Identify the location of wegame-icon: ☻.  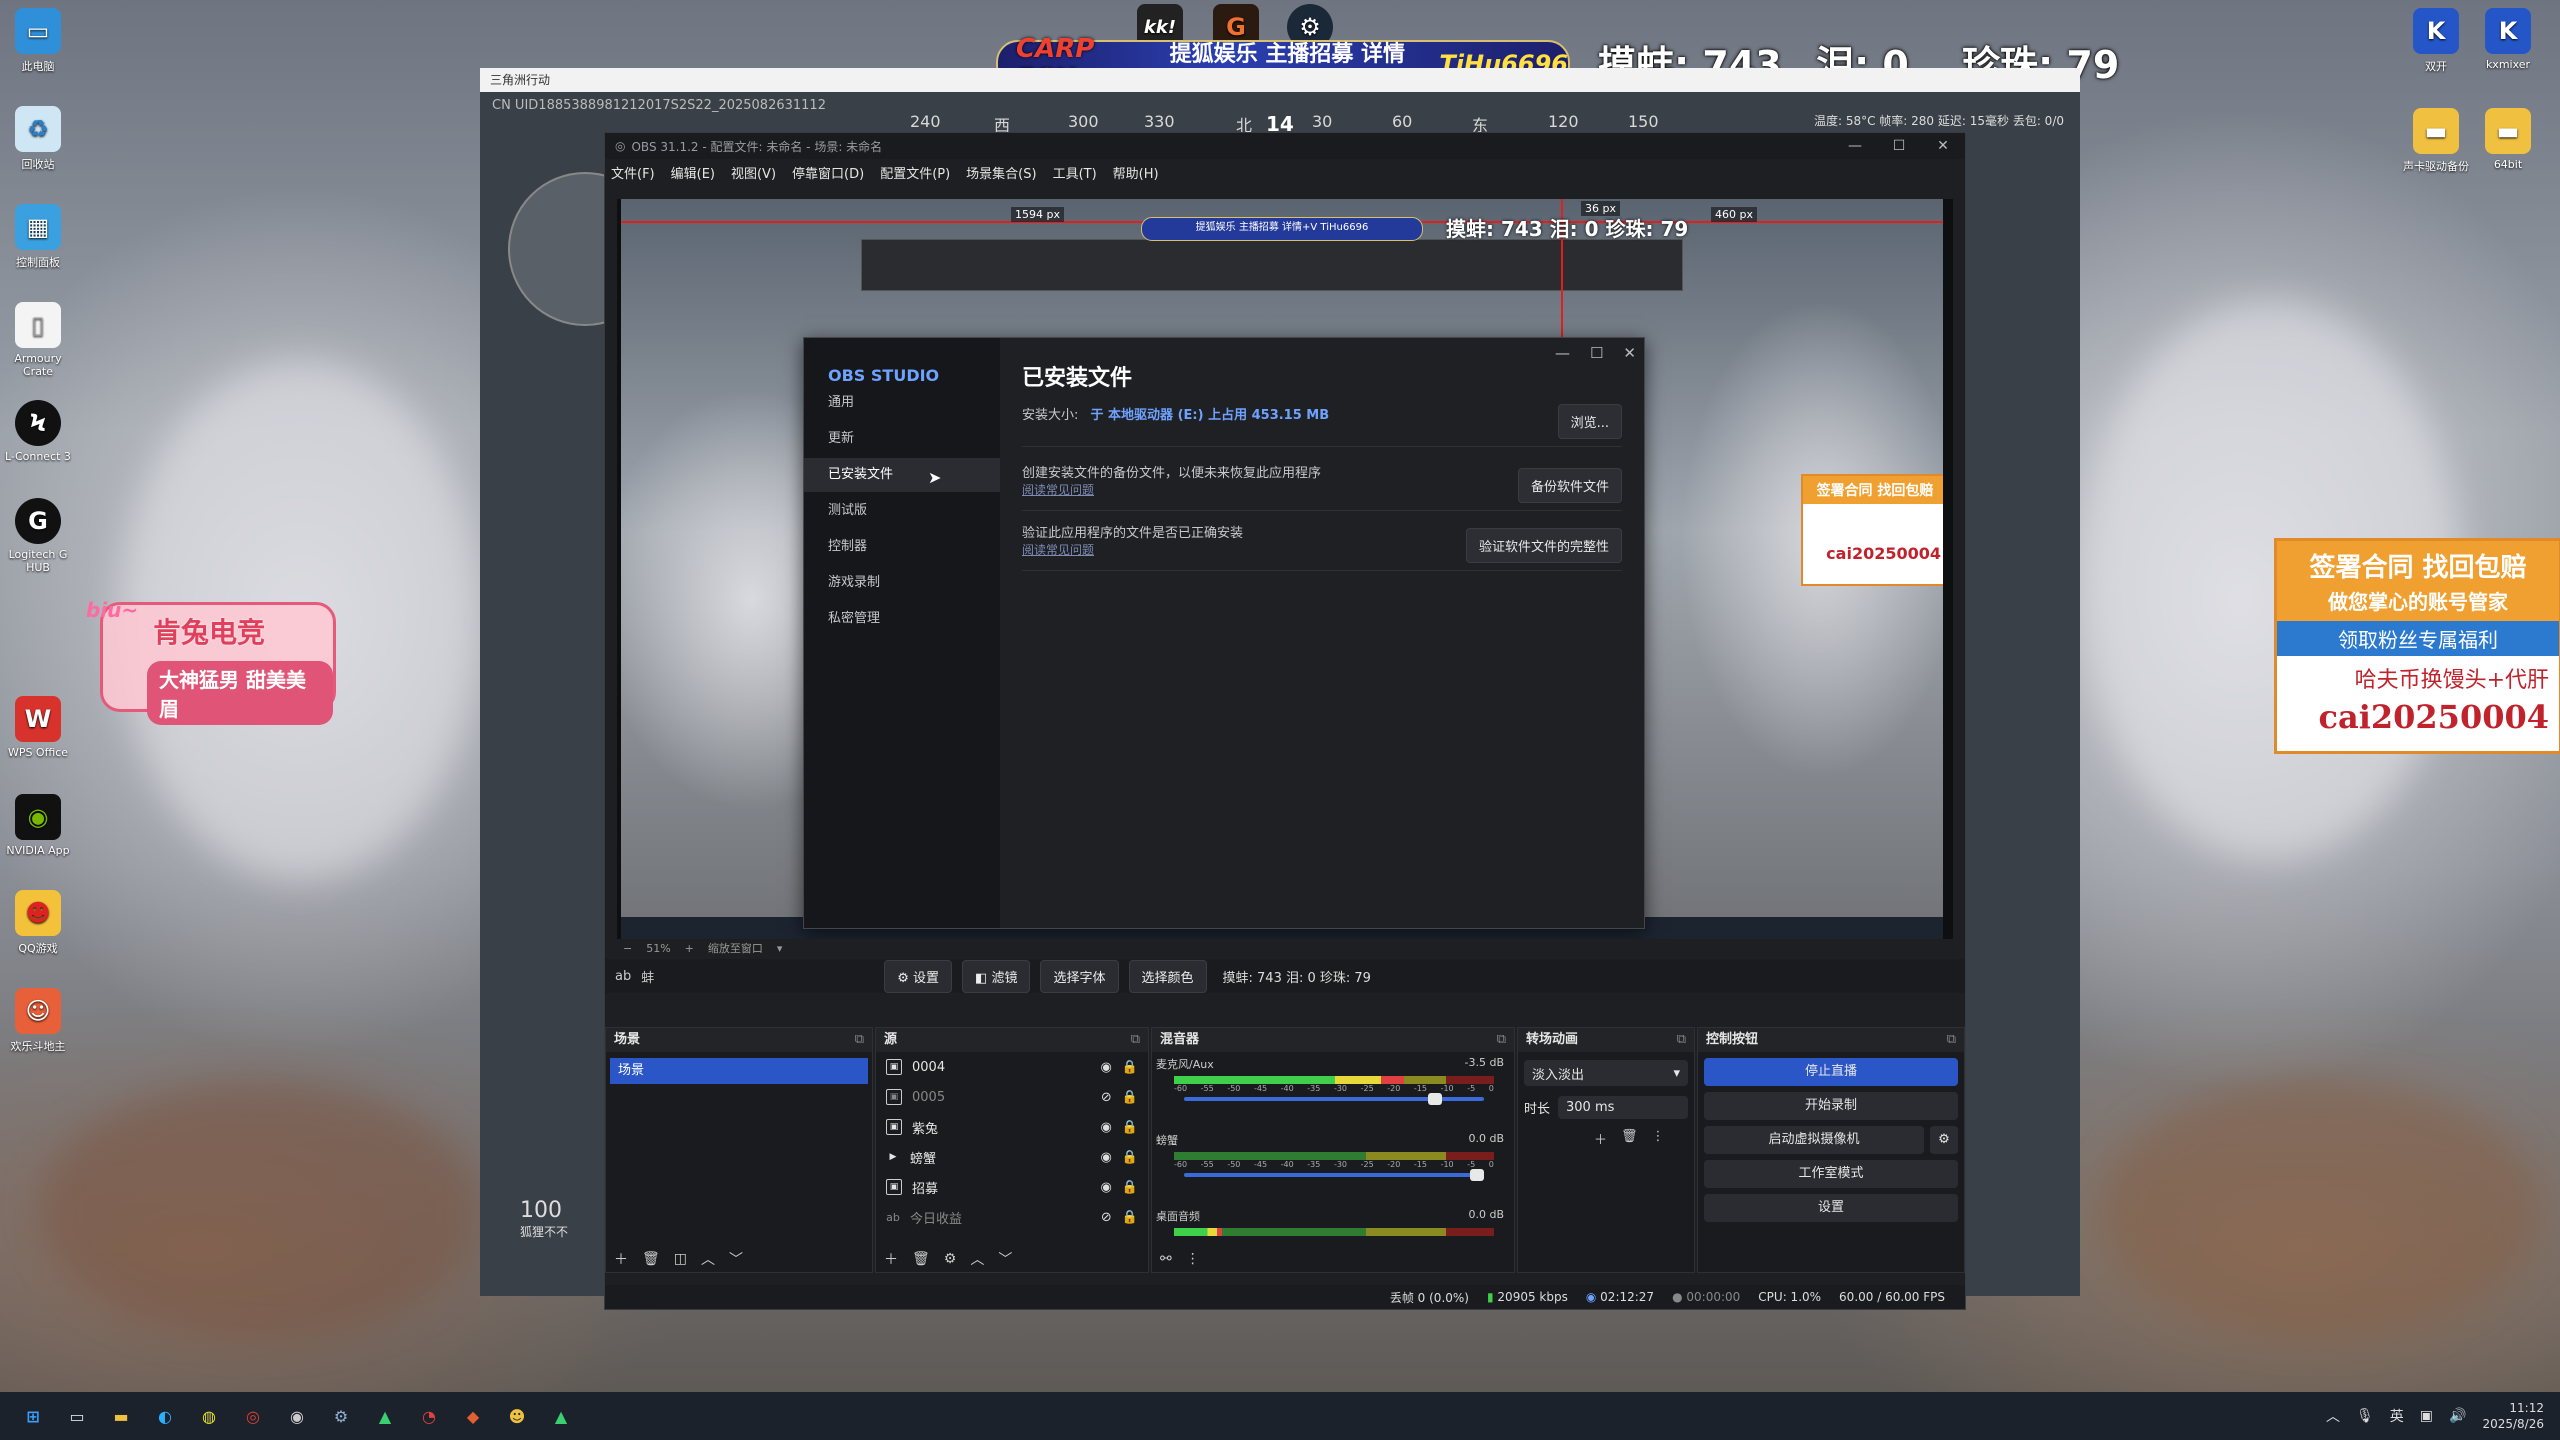
(517, 1416).